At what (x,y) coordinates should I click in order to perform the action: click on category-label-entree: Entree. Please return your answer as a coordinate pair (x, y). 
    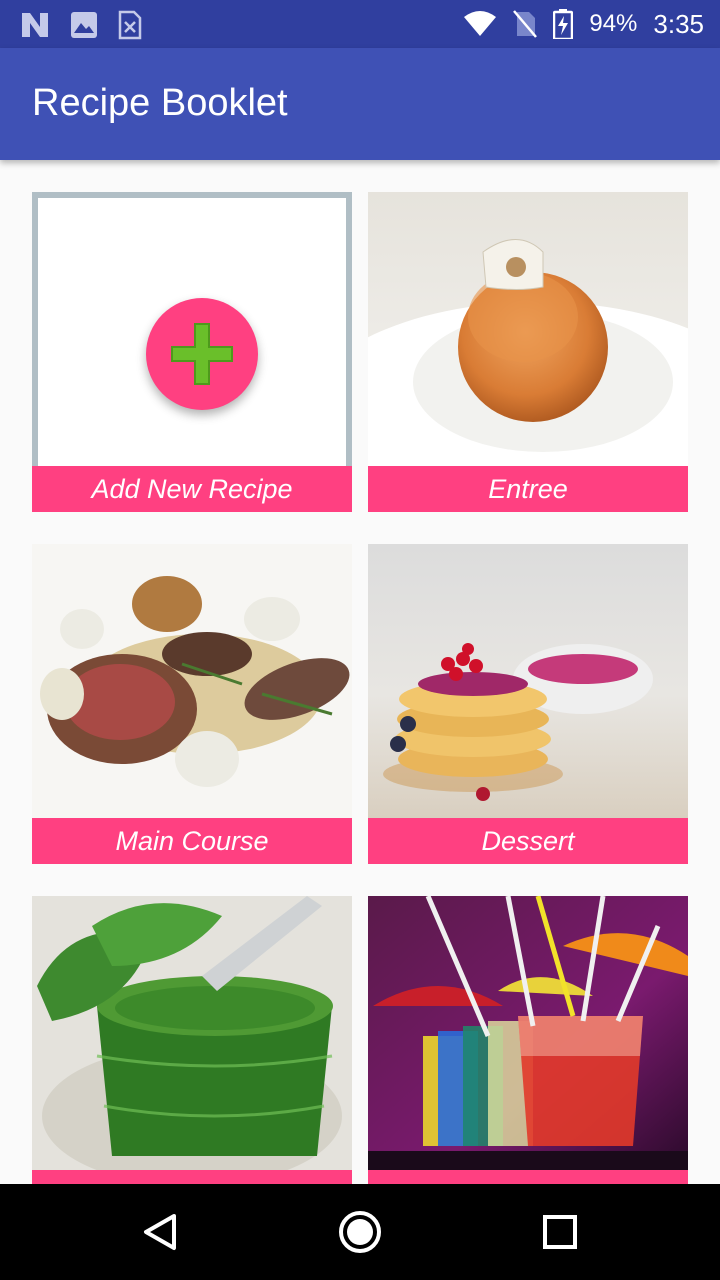
    Looking at the image, I should click on (528, 489).